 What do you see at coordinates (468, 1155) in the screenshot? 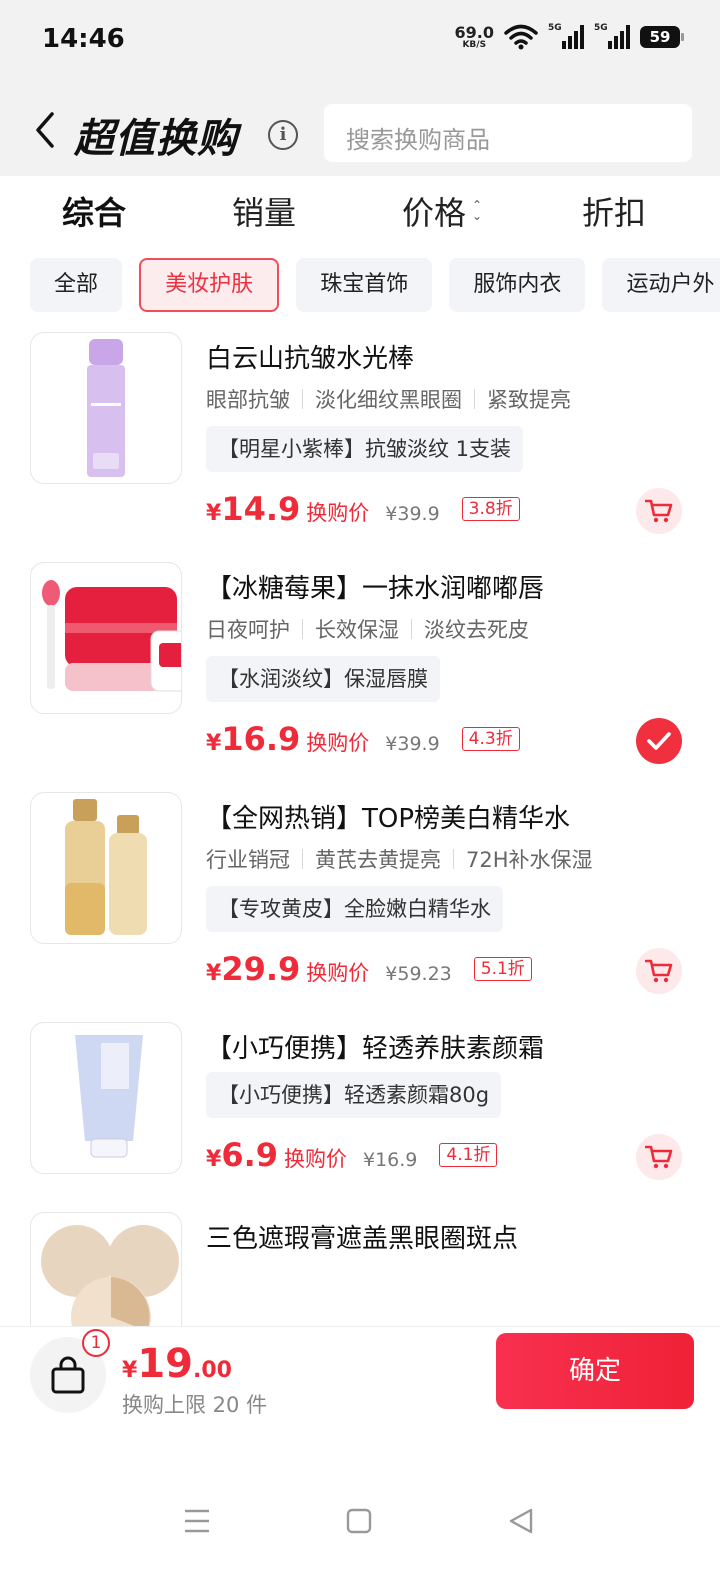
I see `discount-badge: 4.1折` at bounding box center [468, 1155].